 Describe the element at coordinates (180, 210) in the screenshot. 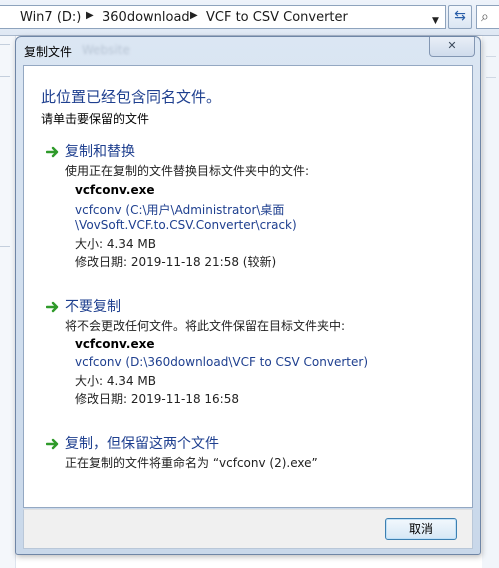

I see `file-path: vcfconv (C:\用户\Administrator\桌面` at that location.